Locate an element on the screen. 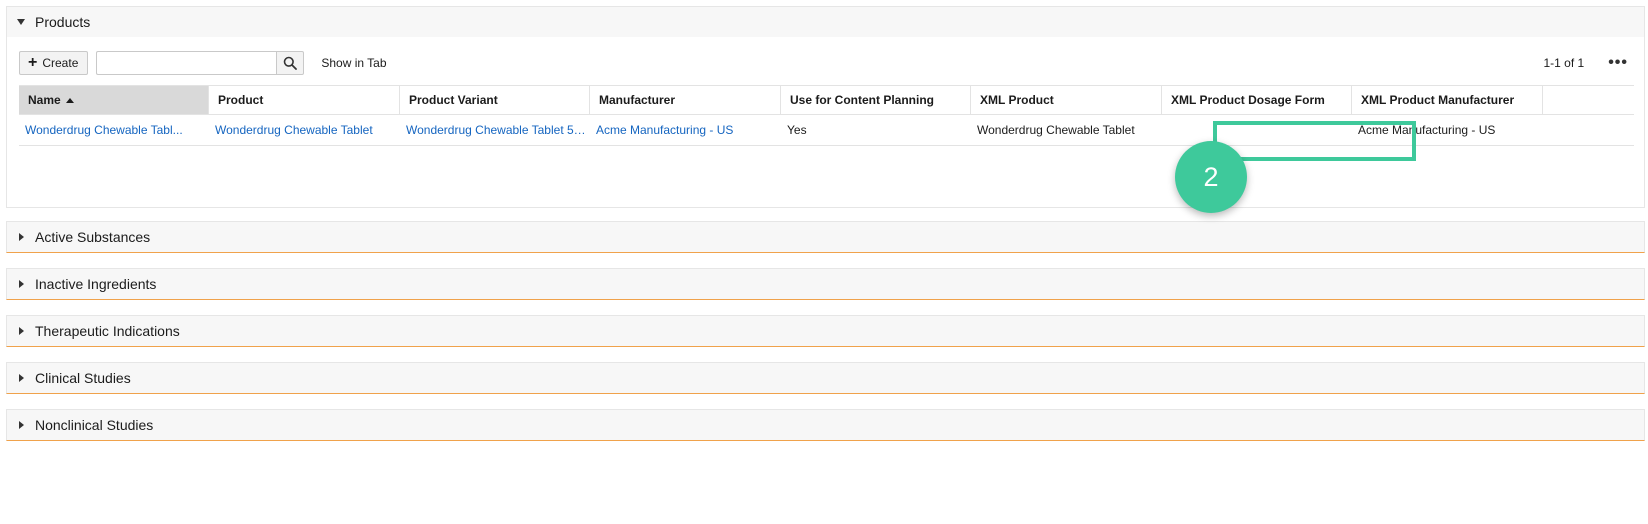  section-header-therapeutic-indications: Therapeutic Indications is located at coordinates (825, 331).